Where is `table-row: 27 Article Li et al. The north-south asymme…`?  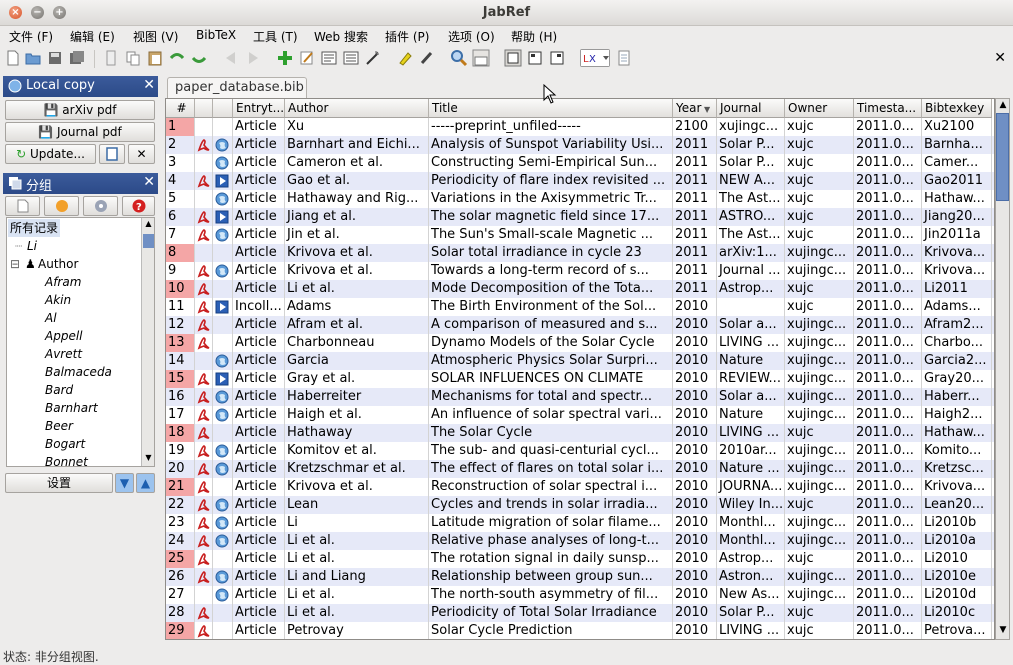
table-row: 27 Article Li et al. The north-south asymme… is located at coordinates (580, 595).